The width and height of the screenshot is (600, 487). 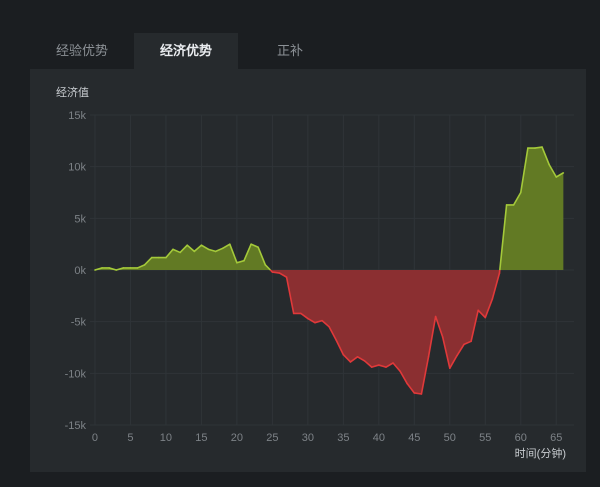 I want to click on y-tick-label: 10k, so click(x=77, y=168).